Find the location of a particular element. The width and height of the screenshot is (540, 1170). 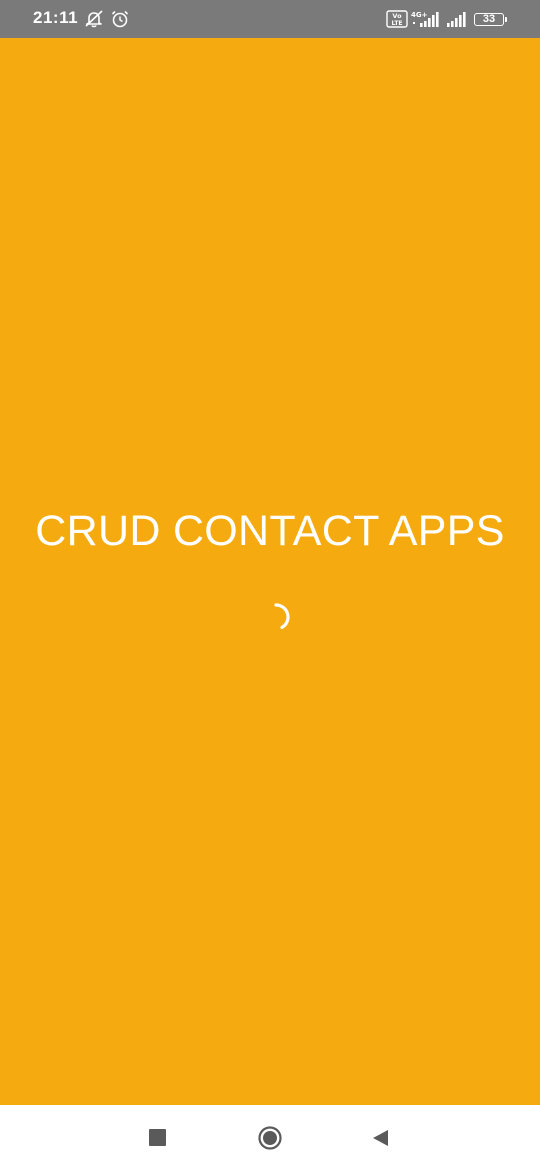

battery-tip is located at coordinates (506, 19).